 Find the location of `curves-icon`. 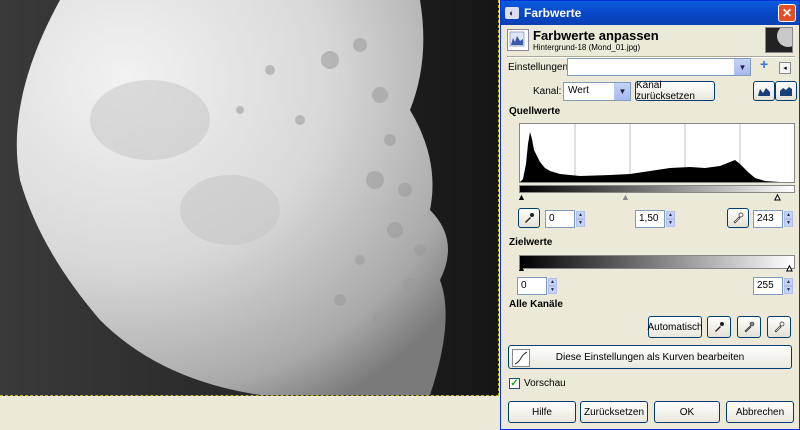

curves-icon is located at coordinates (521, 358).